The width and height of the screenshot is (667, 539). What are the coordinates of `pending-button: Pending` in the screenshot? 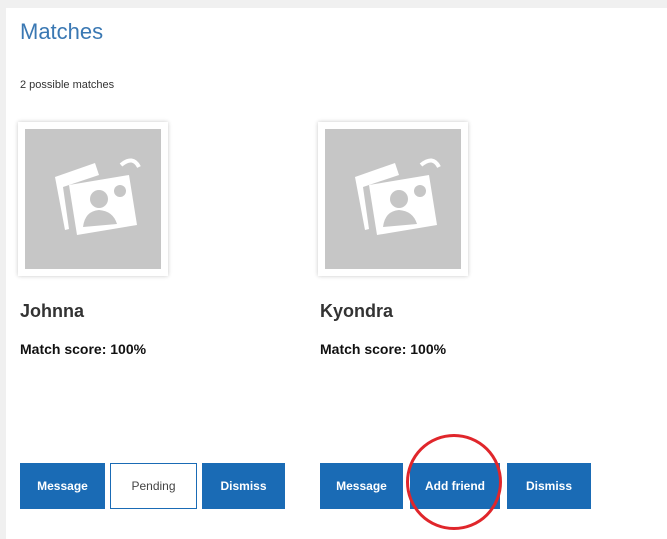 It's located at (153, 486).